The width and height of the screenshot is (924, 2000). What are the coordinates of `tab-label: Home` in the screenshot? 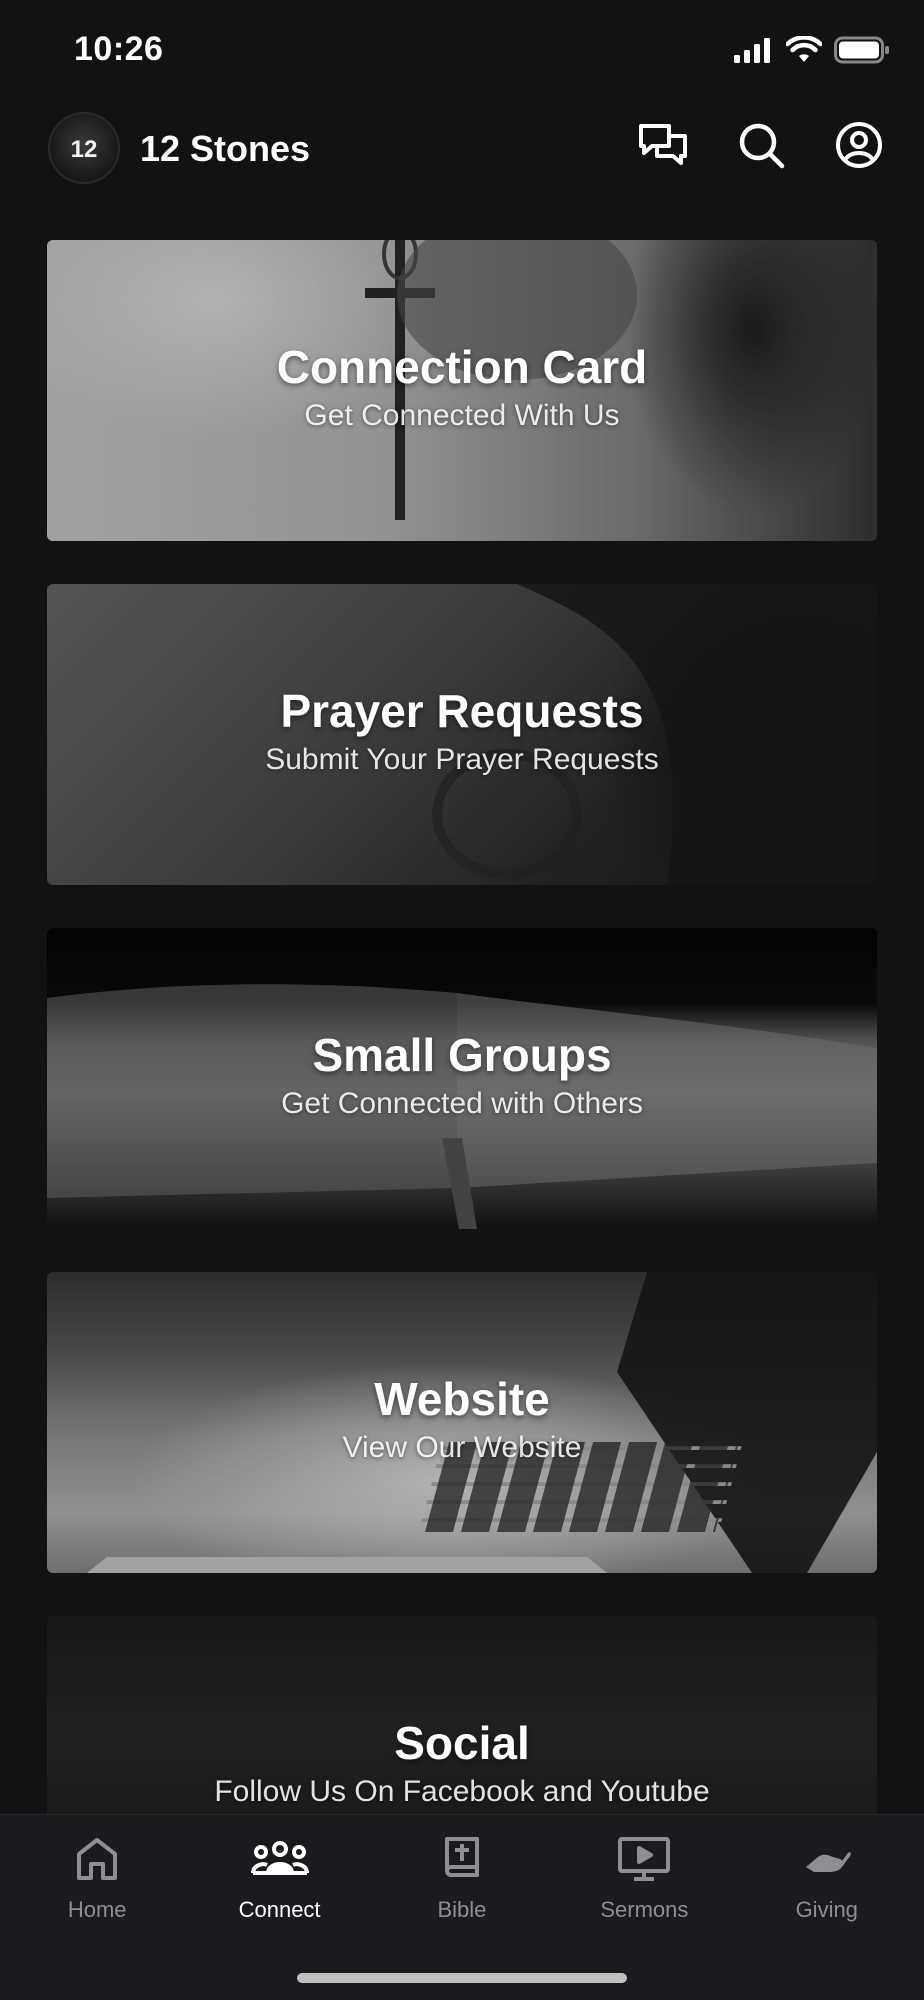 It's located at (97, 1909).